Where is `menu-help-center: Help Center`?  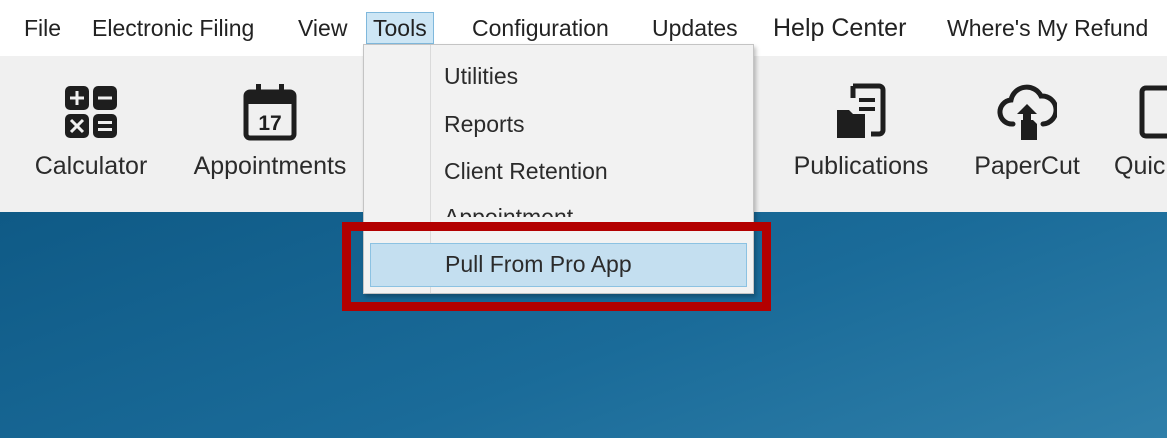 menu-help-center: Help Center is located at coordinates (839, 28).